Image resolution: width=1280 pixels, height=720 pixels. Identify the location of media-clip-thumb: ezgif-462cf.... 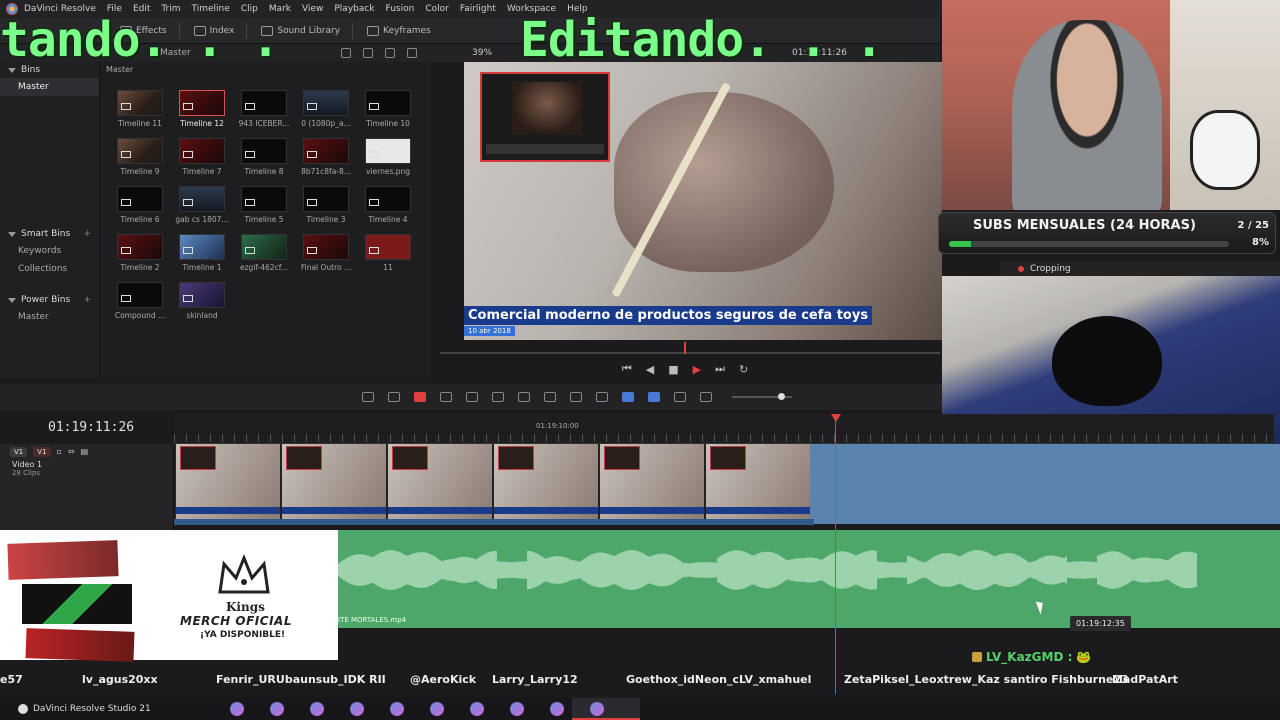
(264, 253).